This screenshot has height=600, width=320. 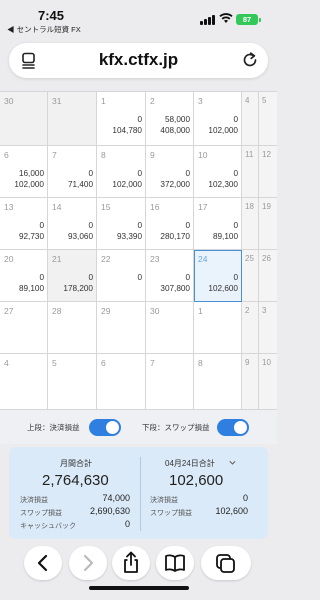 What do you see at coordinates (164, 500) in the screenshot?
I see `daily-settlement-label: 決済損益` at bounding box center [164, 500].